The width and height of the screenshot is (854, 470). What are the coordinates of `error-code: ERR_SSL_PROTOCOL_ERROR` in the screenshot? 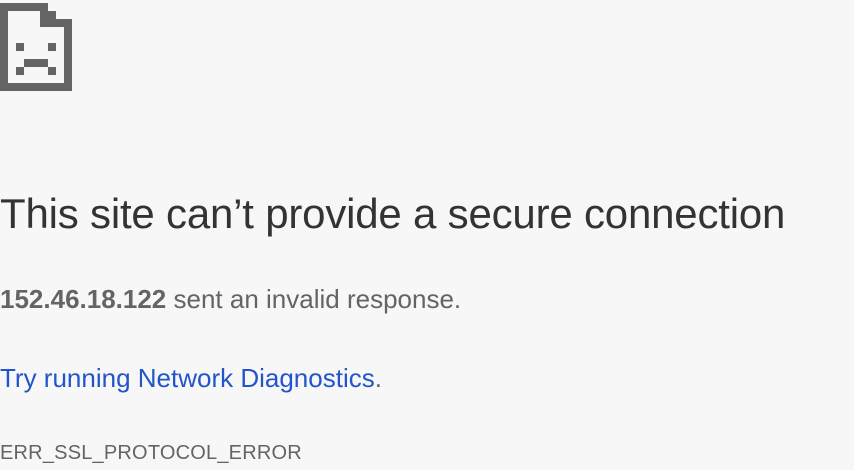 It's located at (151, 453).